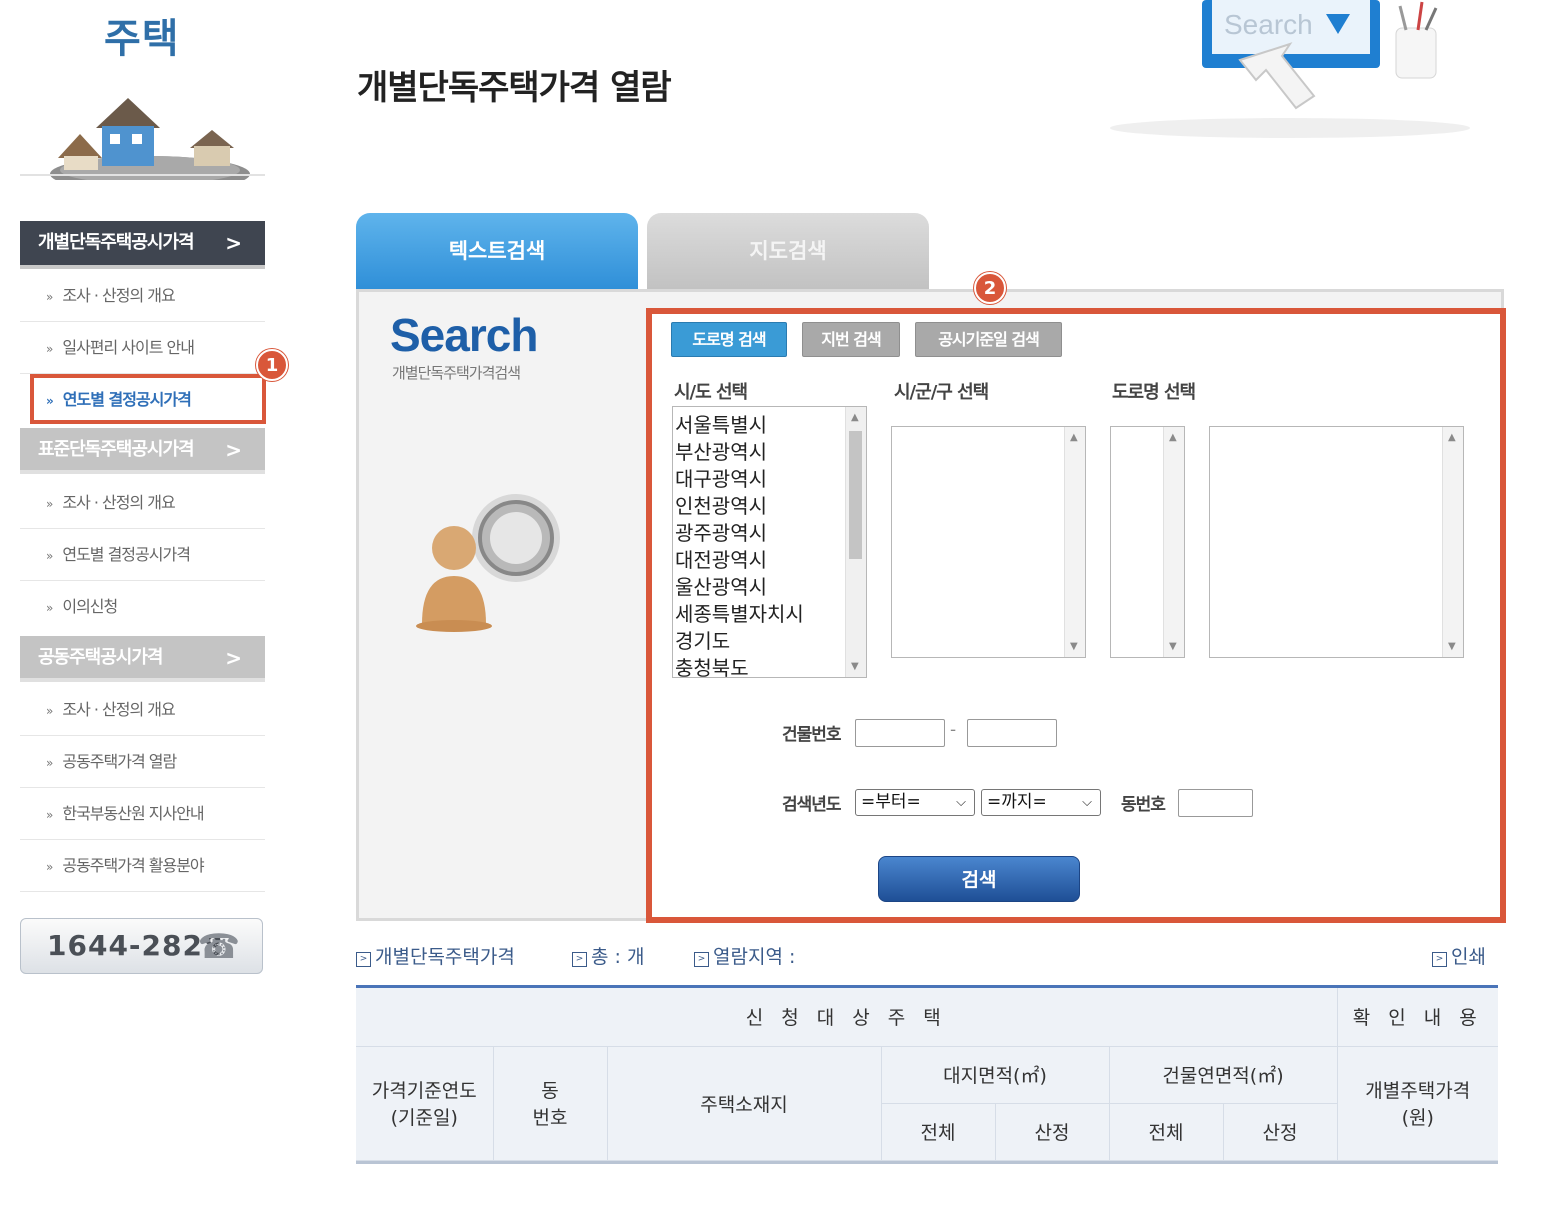  I want to click on sigungu-listbox: ▲ ▼, so click(988, 542).